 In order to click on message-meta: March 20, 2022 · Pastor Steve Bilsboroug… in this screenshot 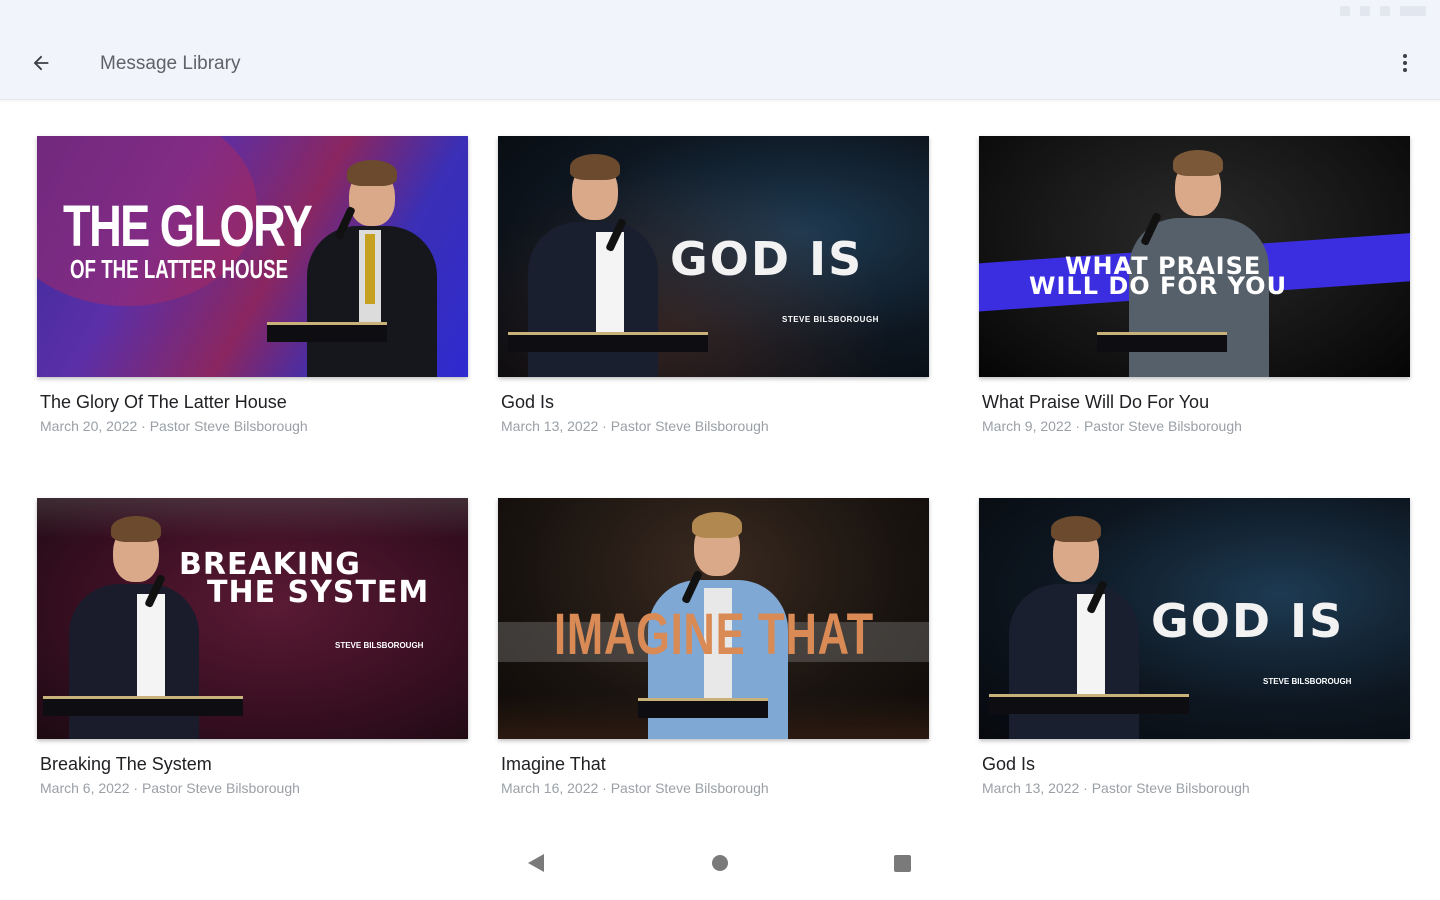, I will do `click(174, 426)`.